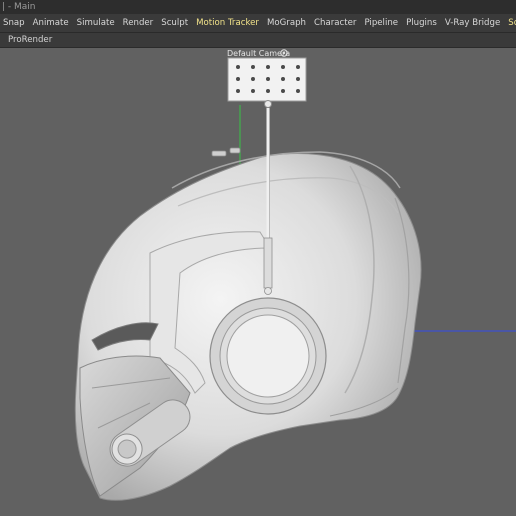  Describe the element at coordinates (268, 104) in the screenshot. I see `rig-joint` at that location.